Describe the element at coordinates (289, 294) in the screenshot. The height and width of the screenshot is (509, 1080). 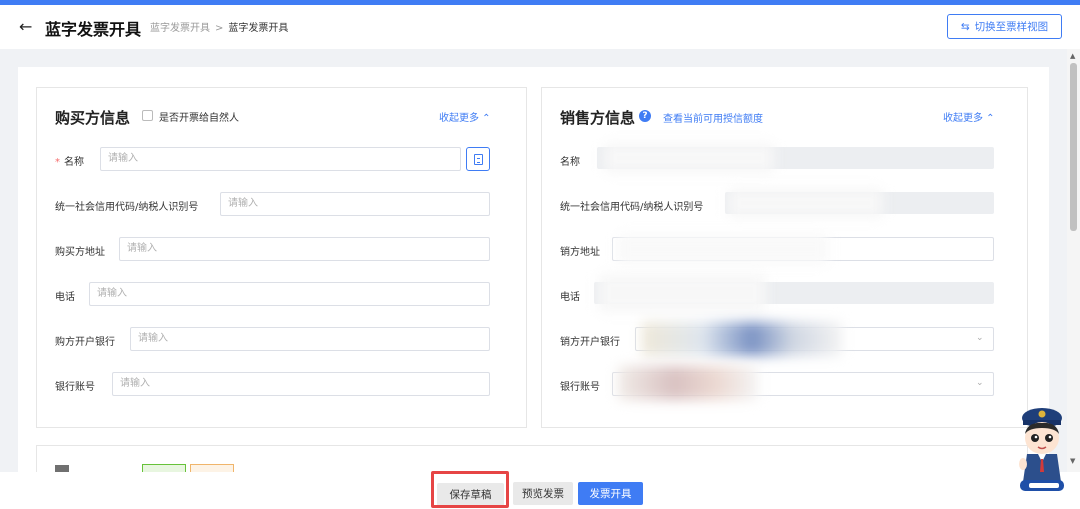
I see `buyer-phone-input: 请输入` at that location.